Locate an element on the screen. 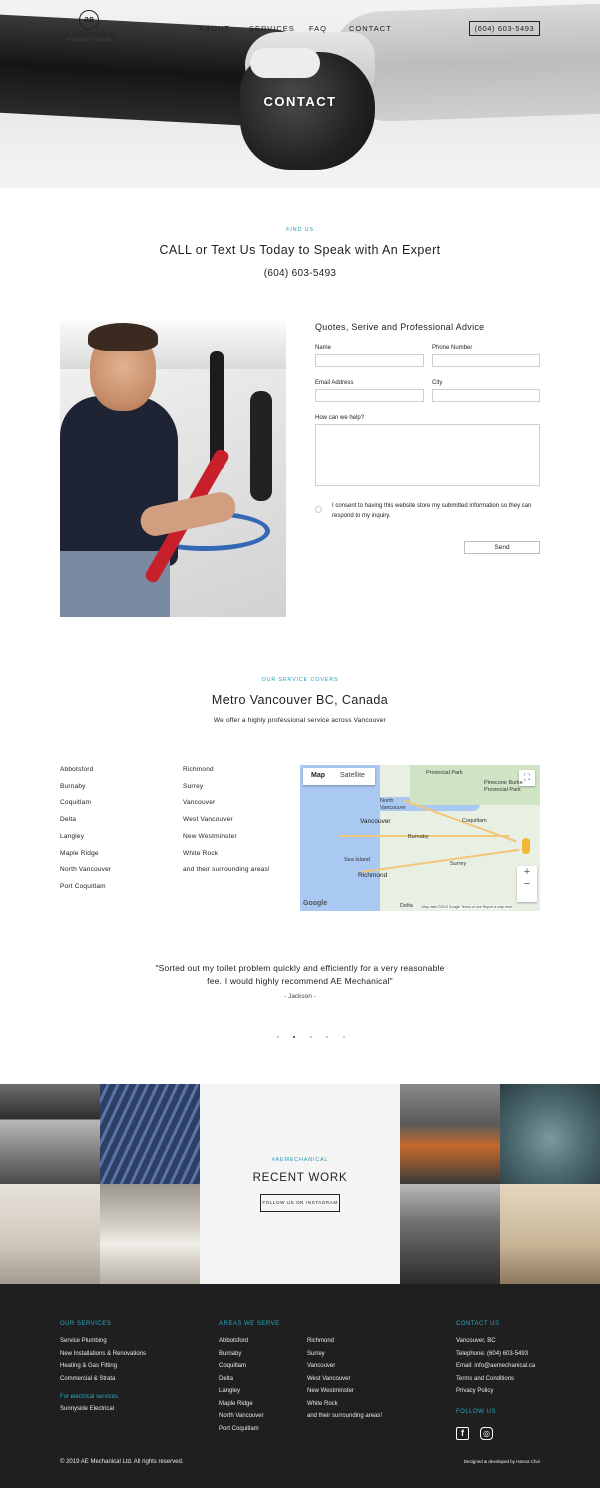 The width and height of the screenshot is (600, 1488). city-label: City is located at coordinates (437, 383).